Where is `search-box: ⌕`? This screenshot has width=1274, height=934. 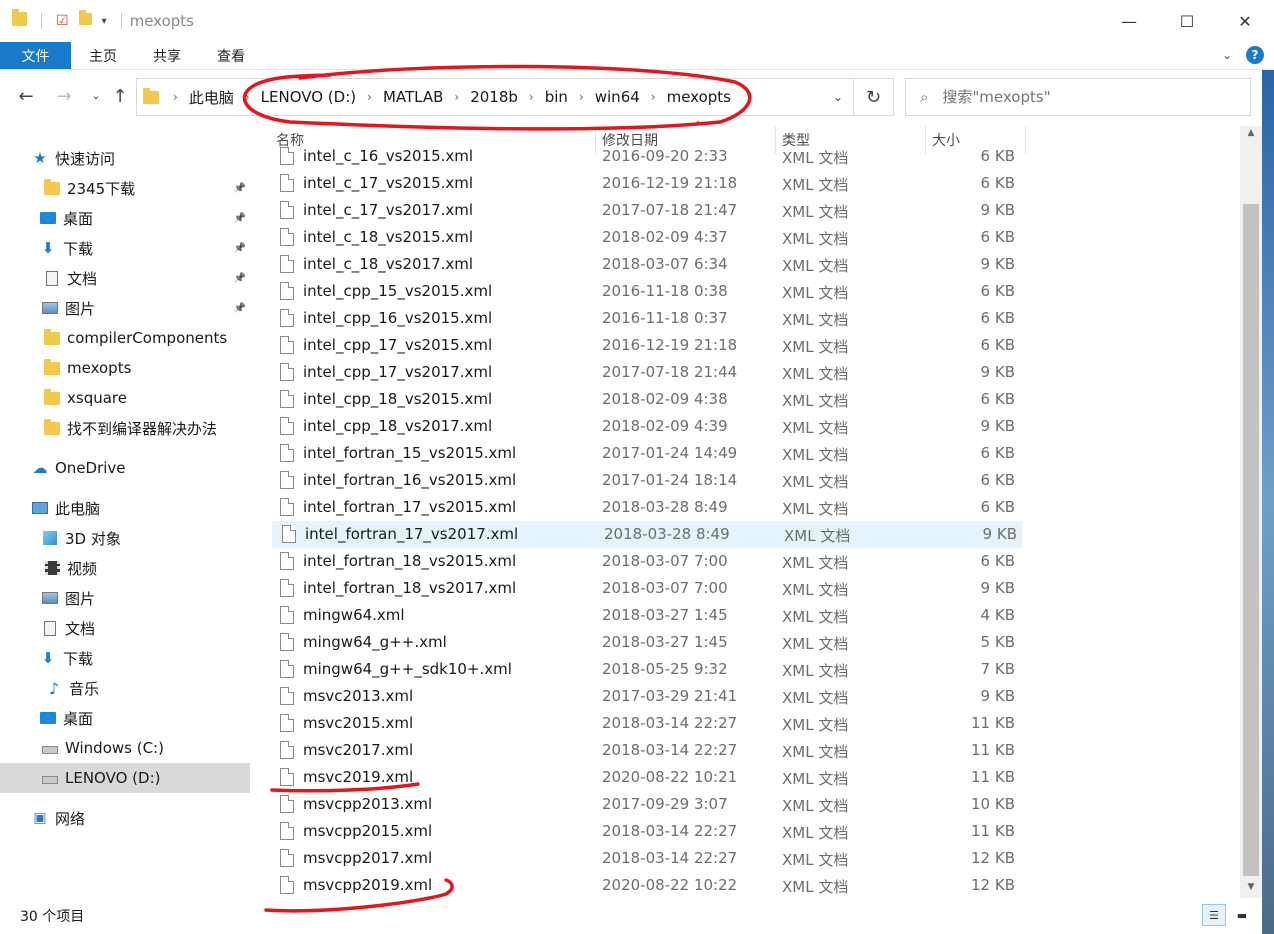 search-box: ⌕ is located at coordinates (1078, 97).